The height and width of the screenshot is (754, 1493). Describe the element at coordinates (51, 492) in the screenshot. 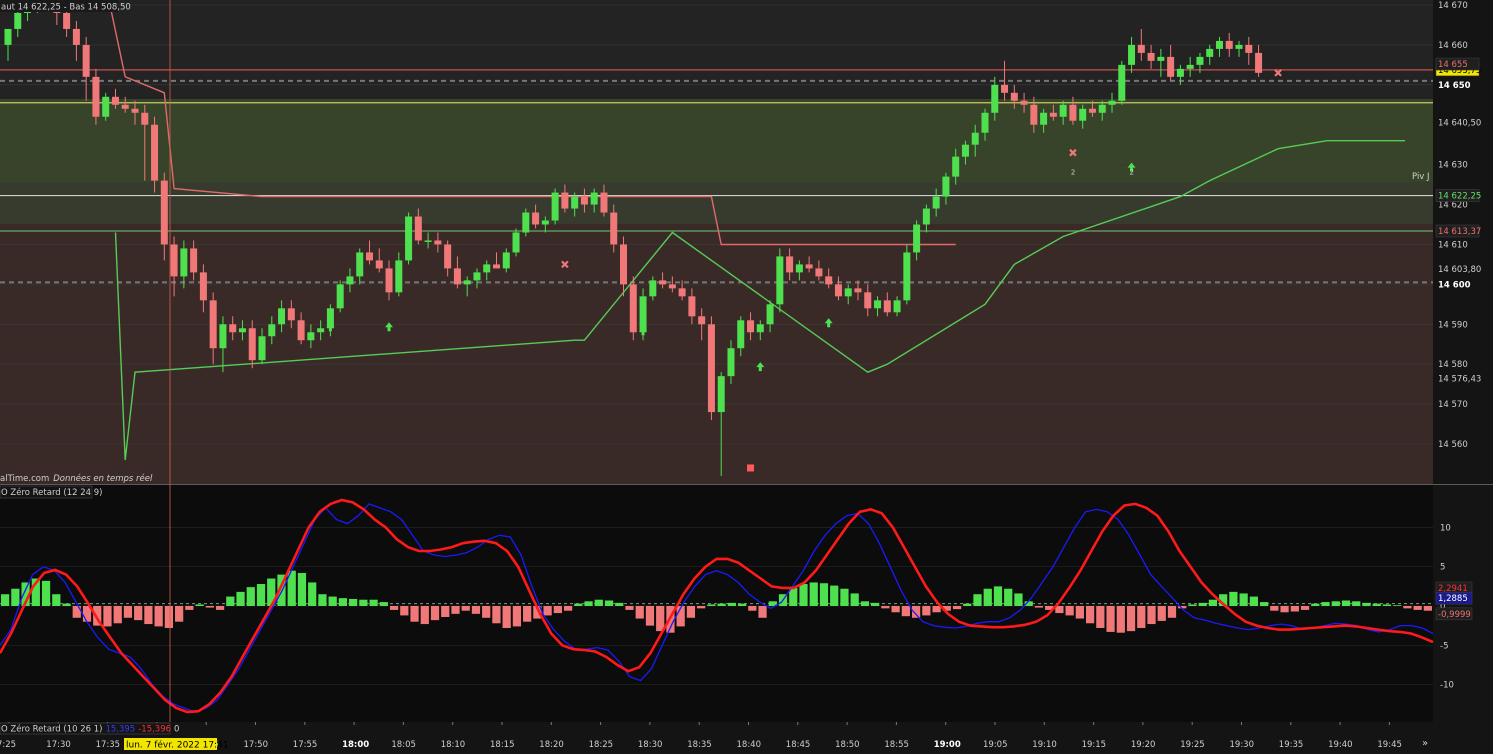

I see `indicator-title: O Zéro Retard (12 24 9)` at that location.